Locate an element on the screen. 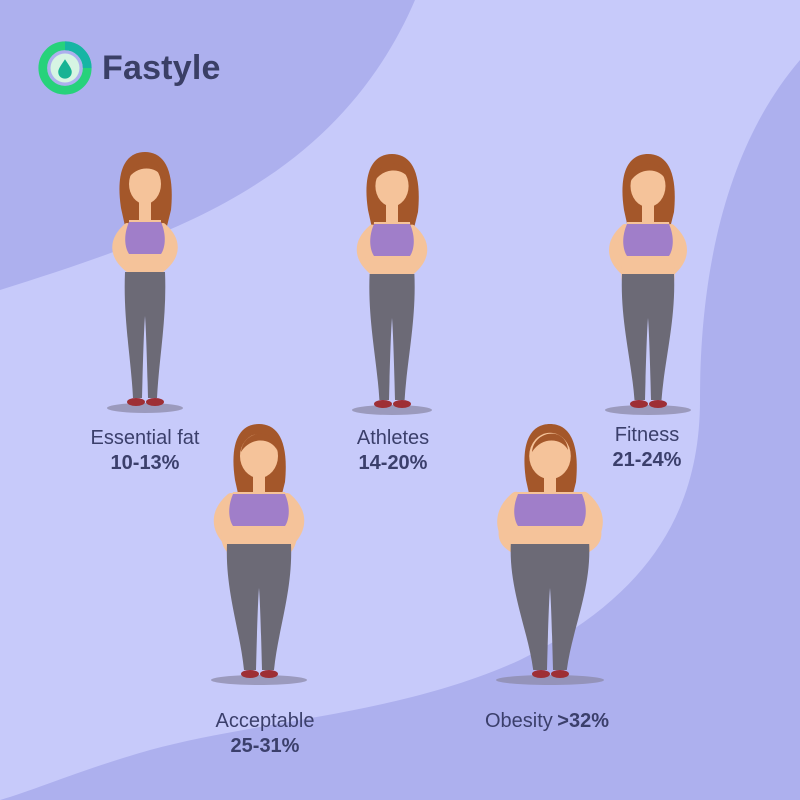  category-essential-fat: Essential fat 10-13% is located at coordinates (145, 451).